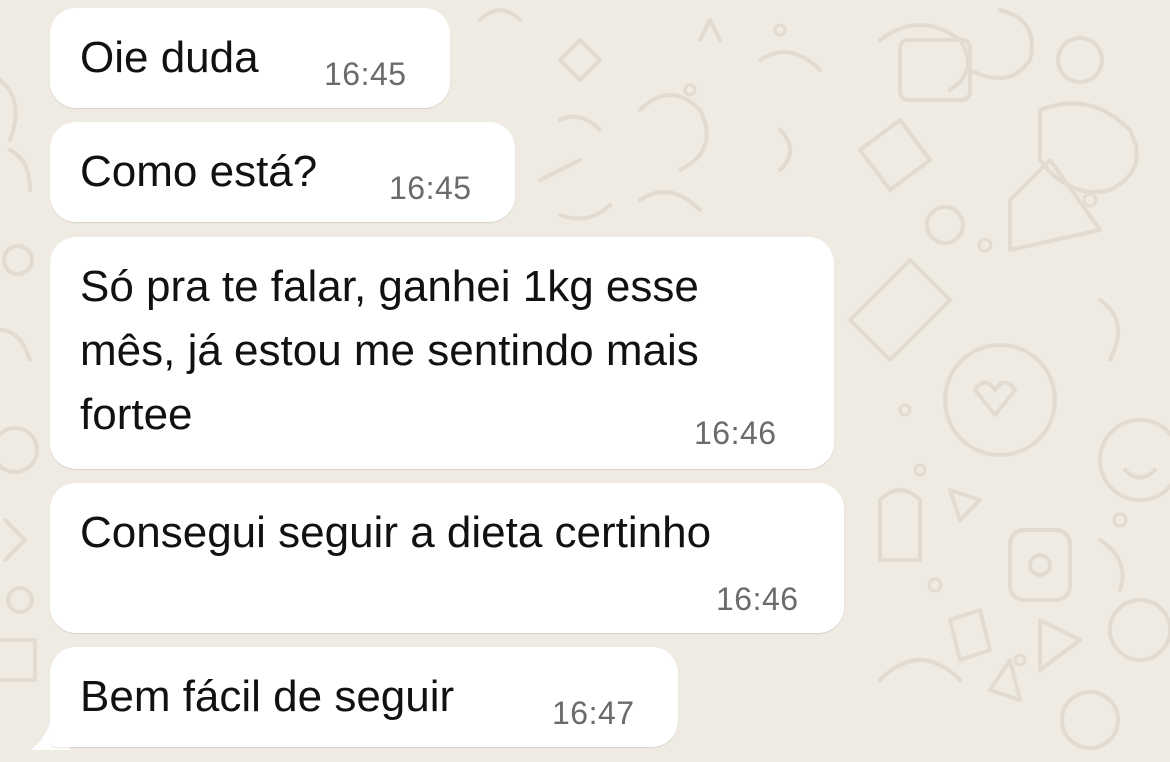  Describe the element at coordinates (447, 558) in the screenshot. I see `message-bubble: Consegui seguir a dieta certinho 16:46` at that location.